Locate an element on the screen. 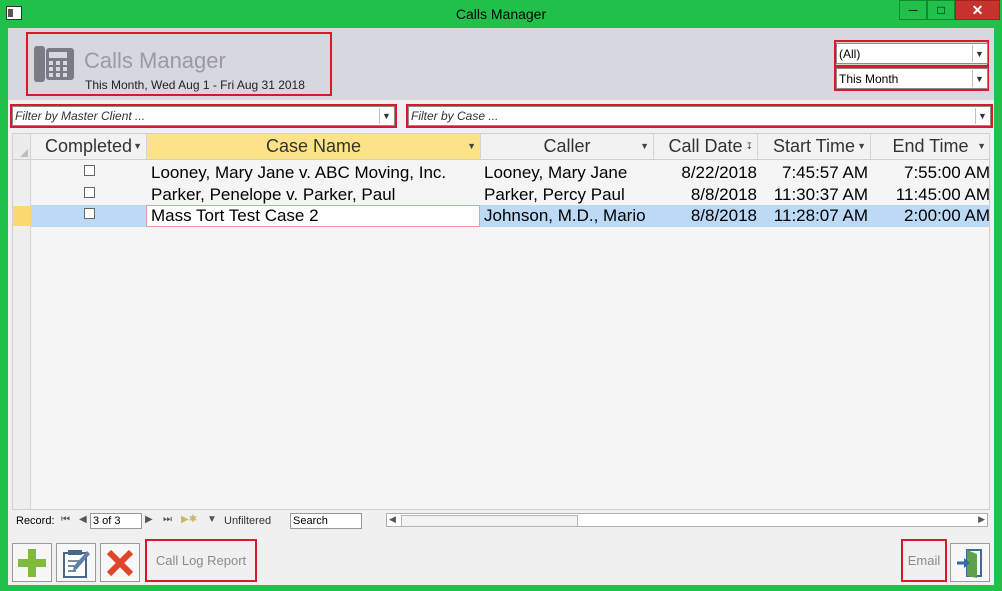  column-label: Case Name is located at coordinates (313, 146).